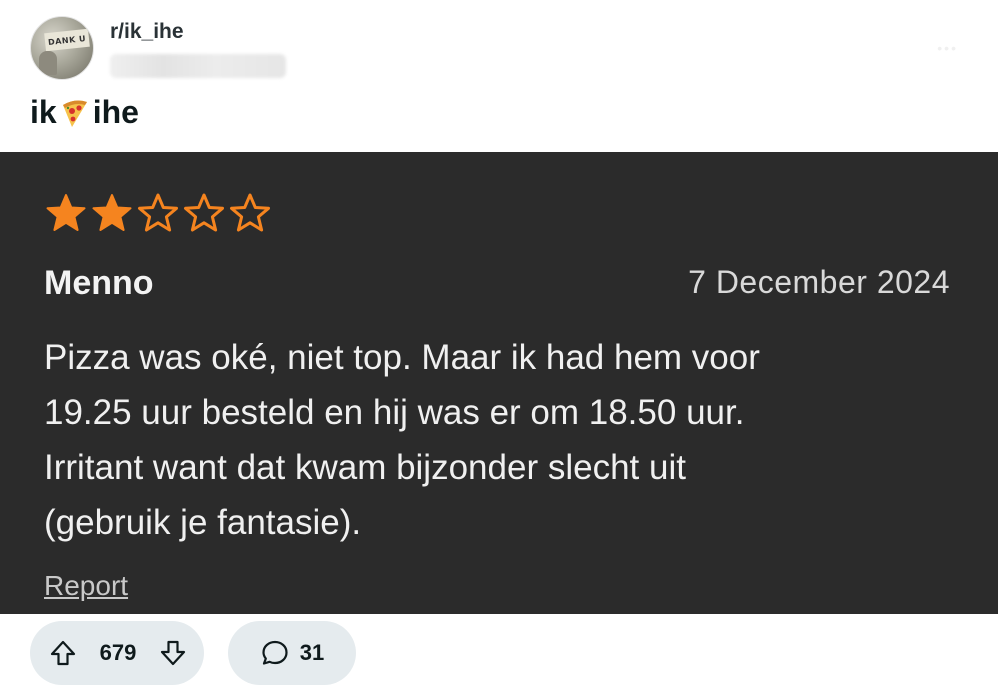 The image size is (998, 698). What do you see at coordinates (947, 48) in the screenshot?
I see `more-options-icon: •••` at bounding box center [947, 48].